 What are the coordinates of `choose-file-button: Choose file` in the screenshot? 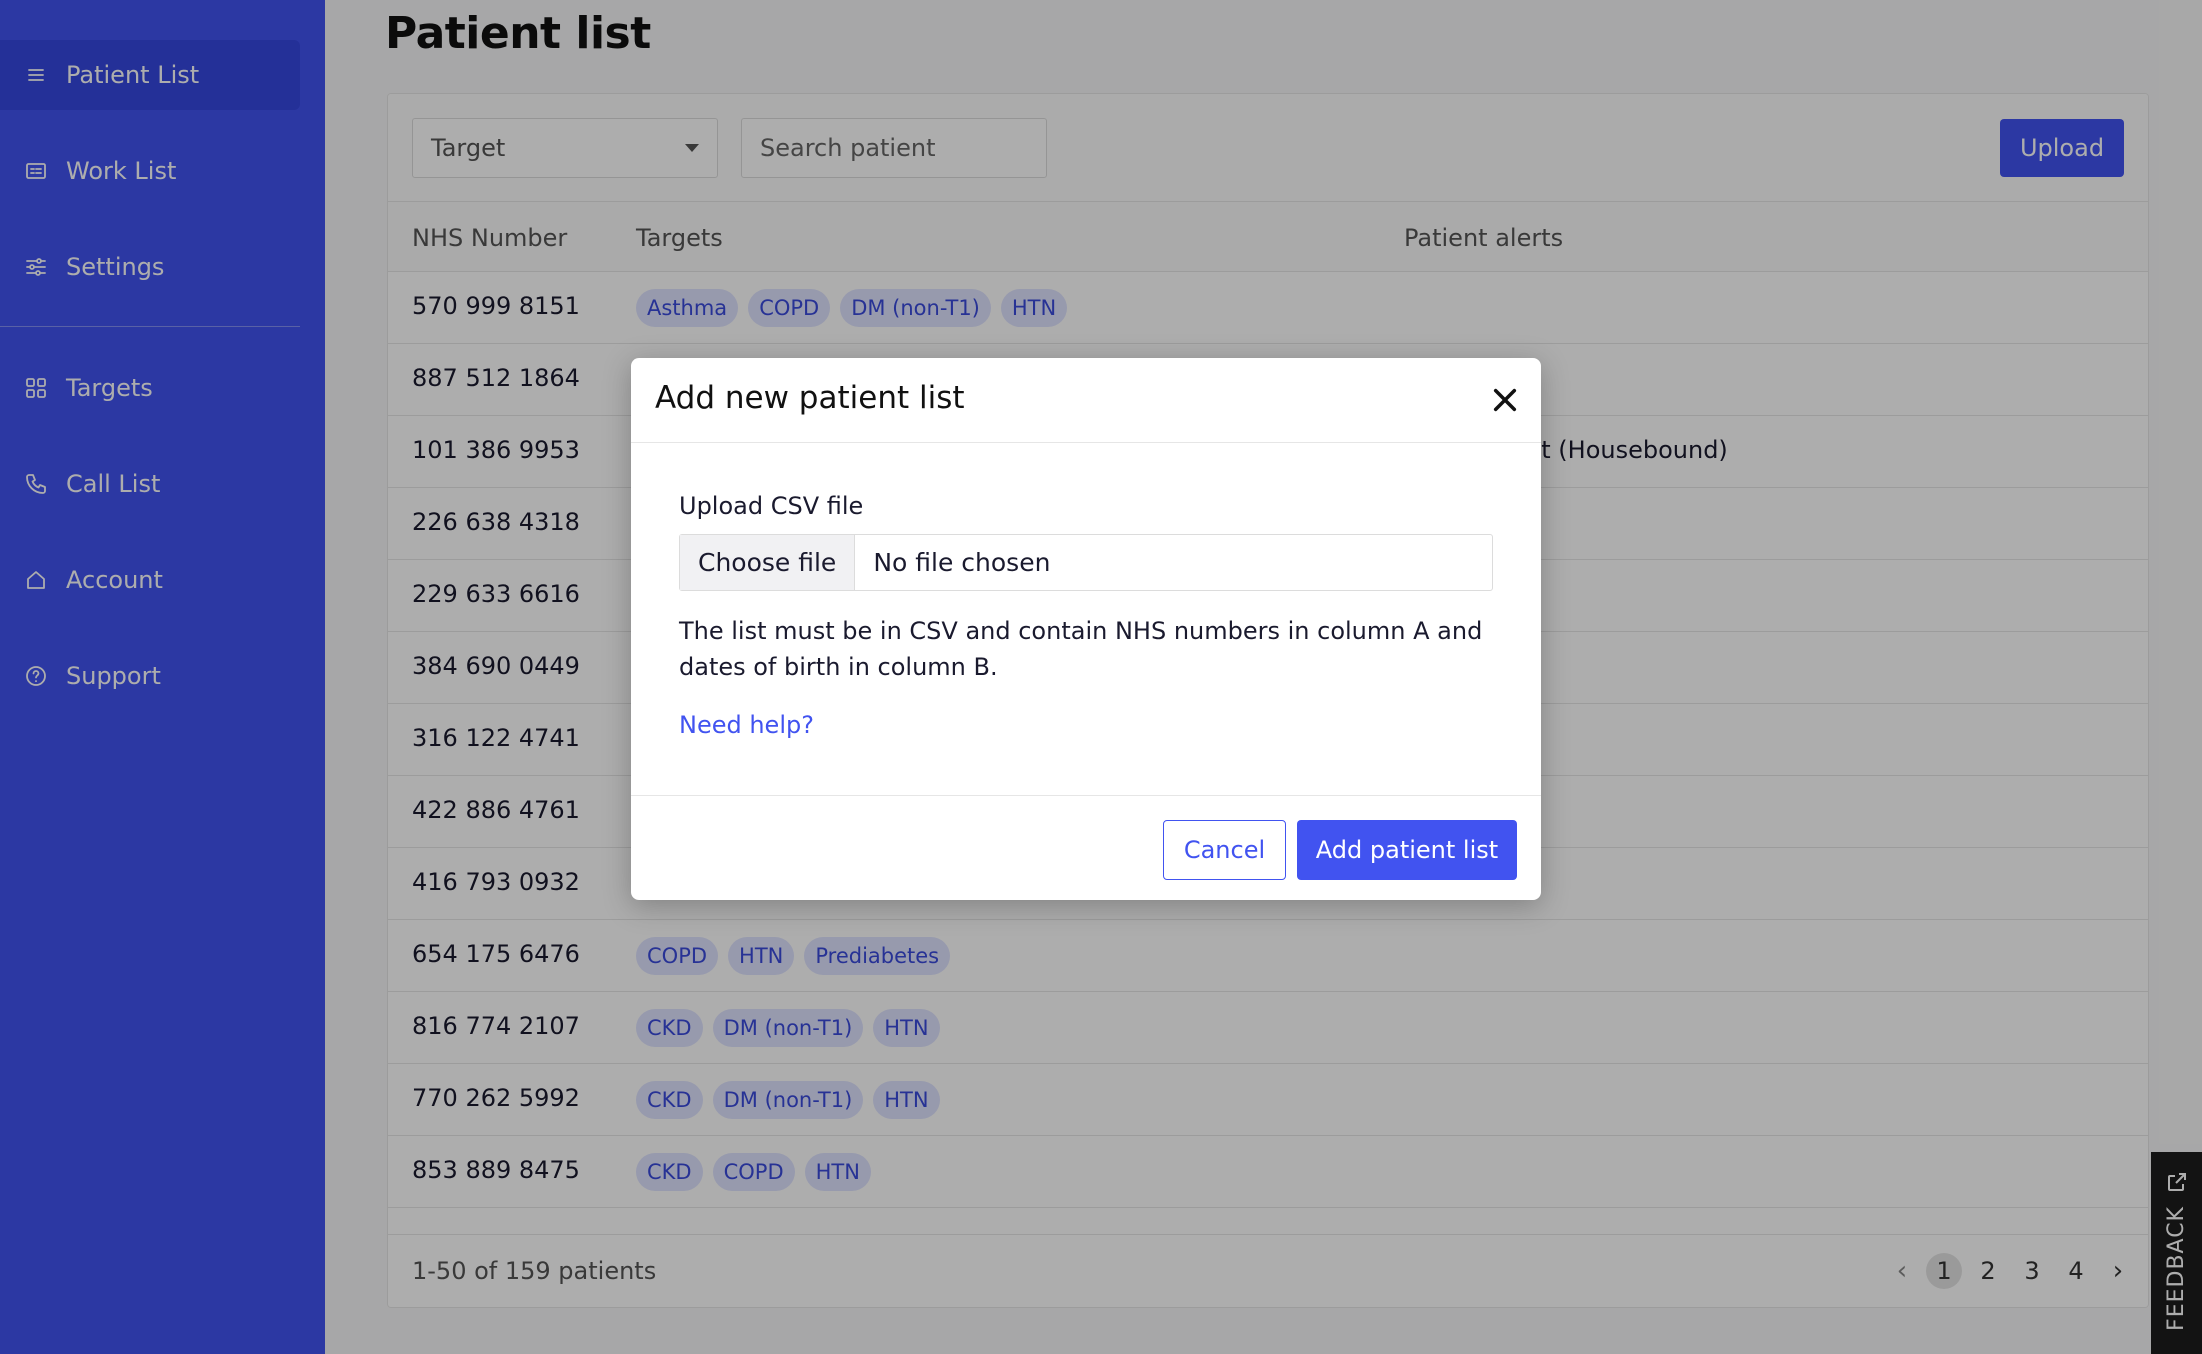 It's located at (768, 562).